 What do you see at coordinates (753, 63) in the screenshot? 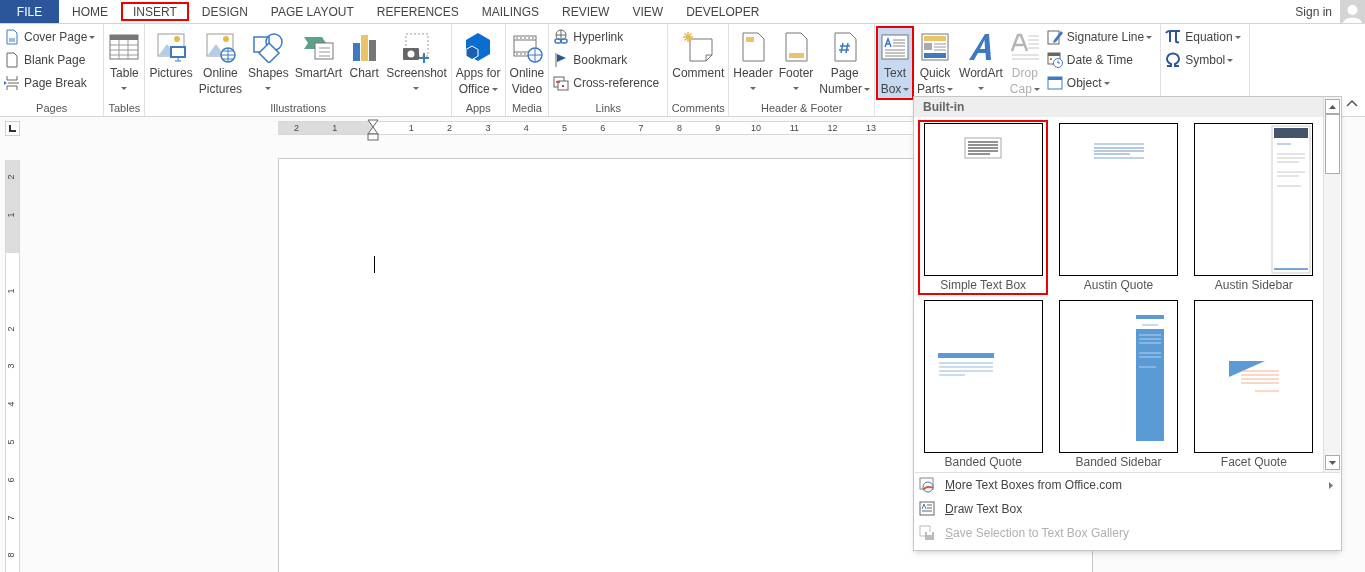
I see `ribbon-button: Header` at bounding box center [753, 63].